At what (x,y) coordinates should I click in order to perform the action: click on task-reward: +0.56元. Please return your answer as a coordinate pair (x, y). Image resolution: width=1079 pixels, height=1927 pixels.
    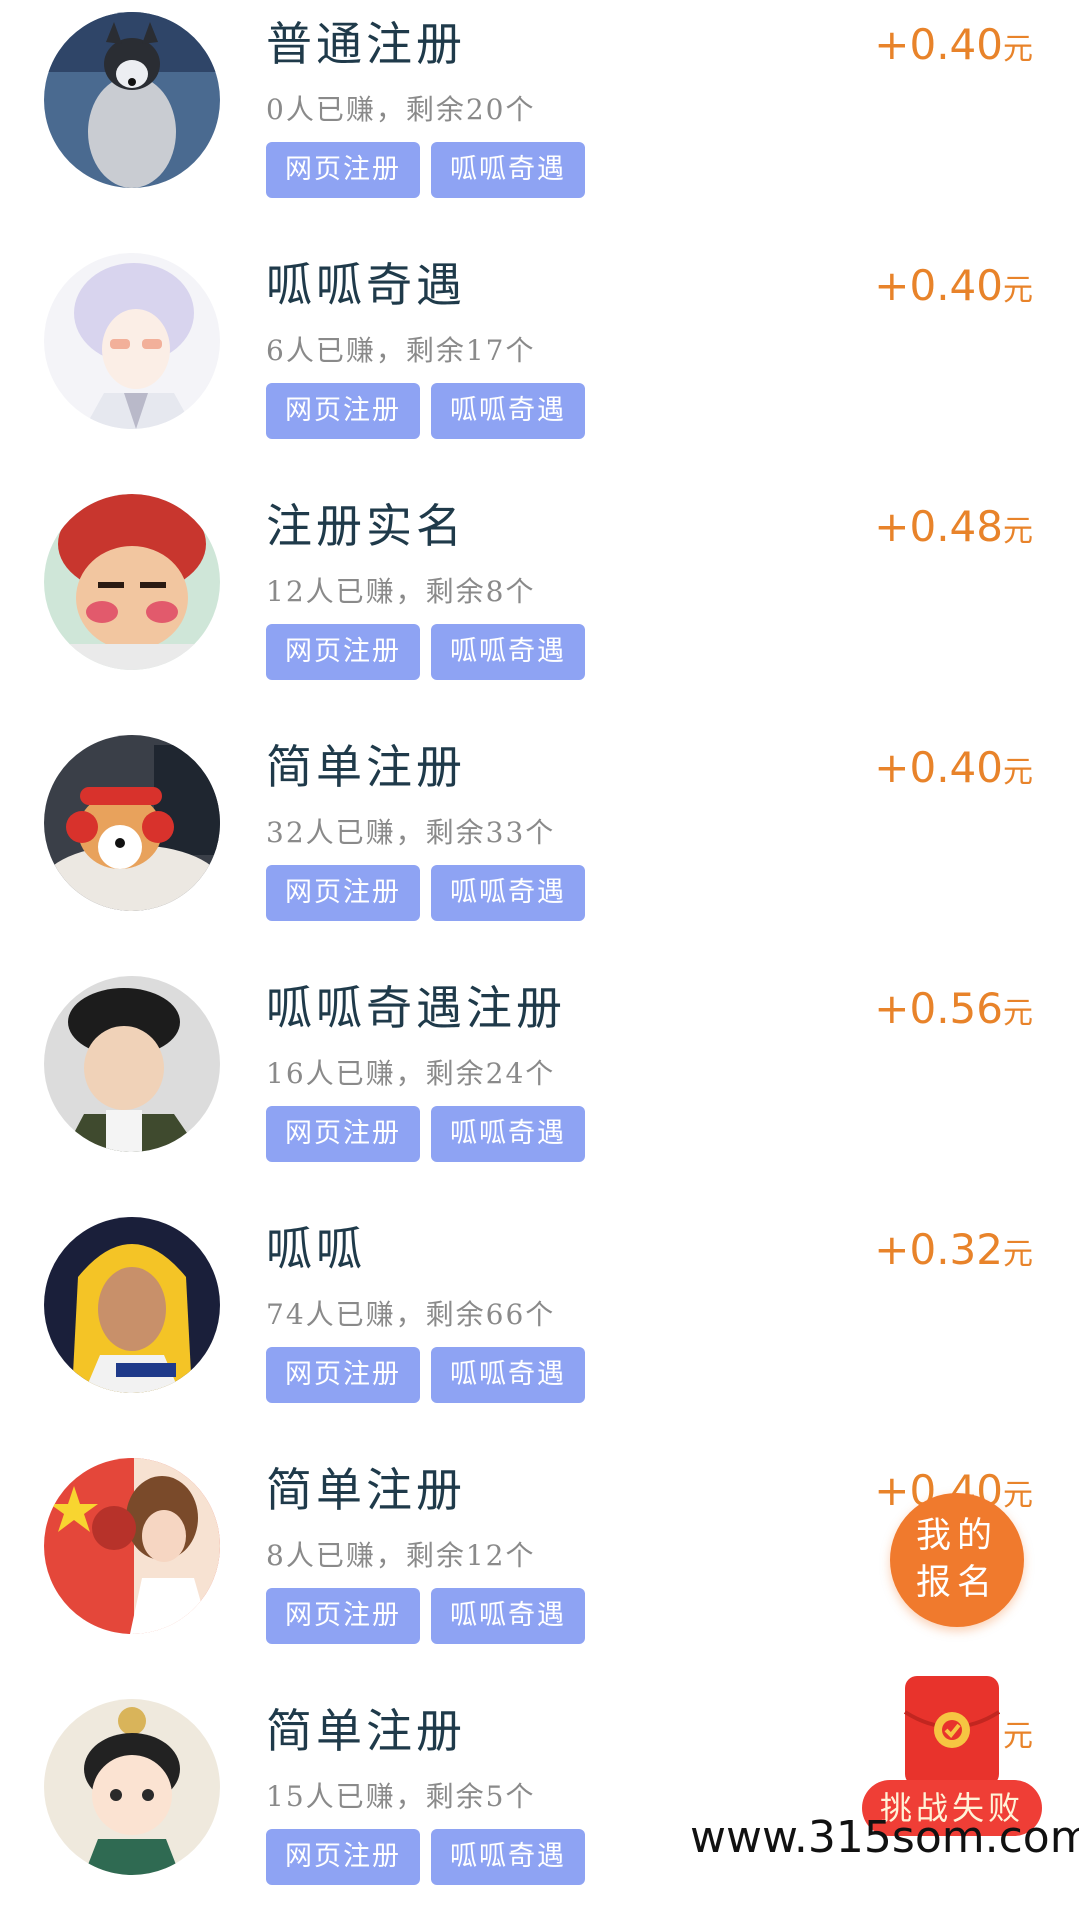
    Looking at the image, I should click on (953, 1008).